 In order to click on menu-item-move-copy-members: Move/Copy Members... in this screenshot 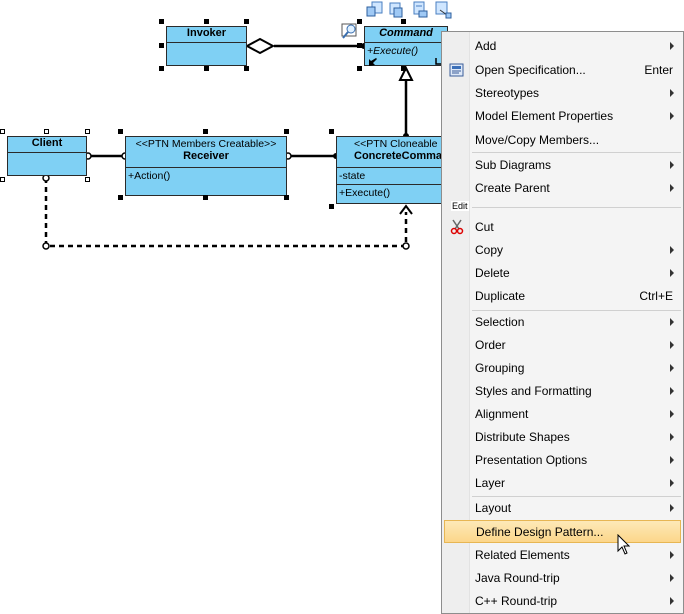, I will do `click(562, 140)`.